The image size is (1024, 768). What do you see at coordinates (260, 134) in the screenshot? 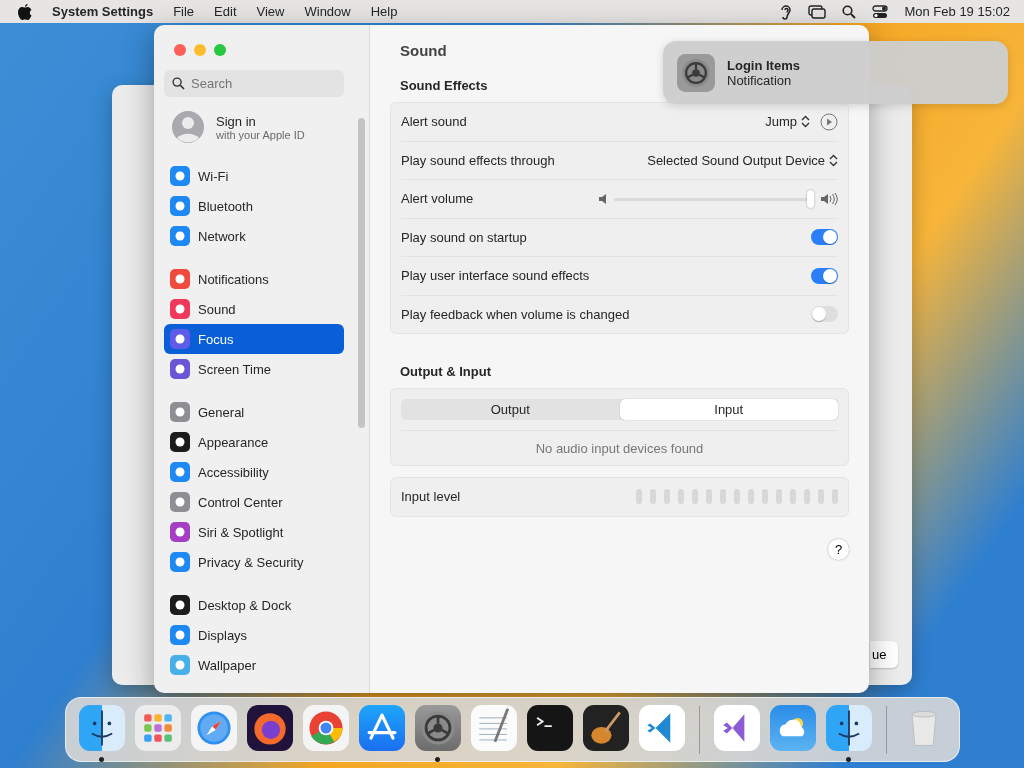
I see `account-subtitle: with your Apple ID` at bounding box center [260, 134].